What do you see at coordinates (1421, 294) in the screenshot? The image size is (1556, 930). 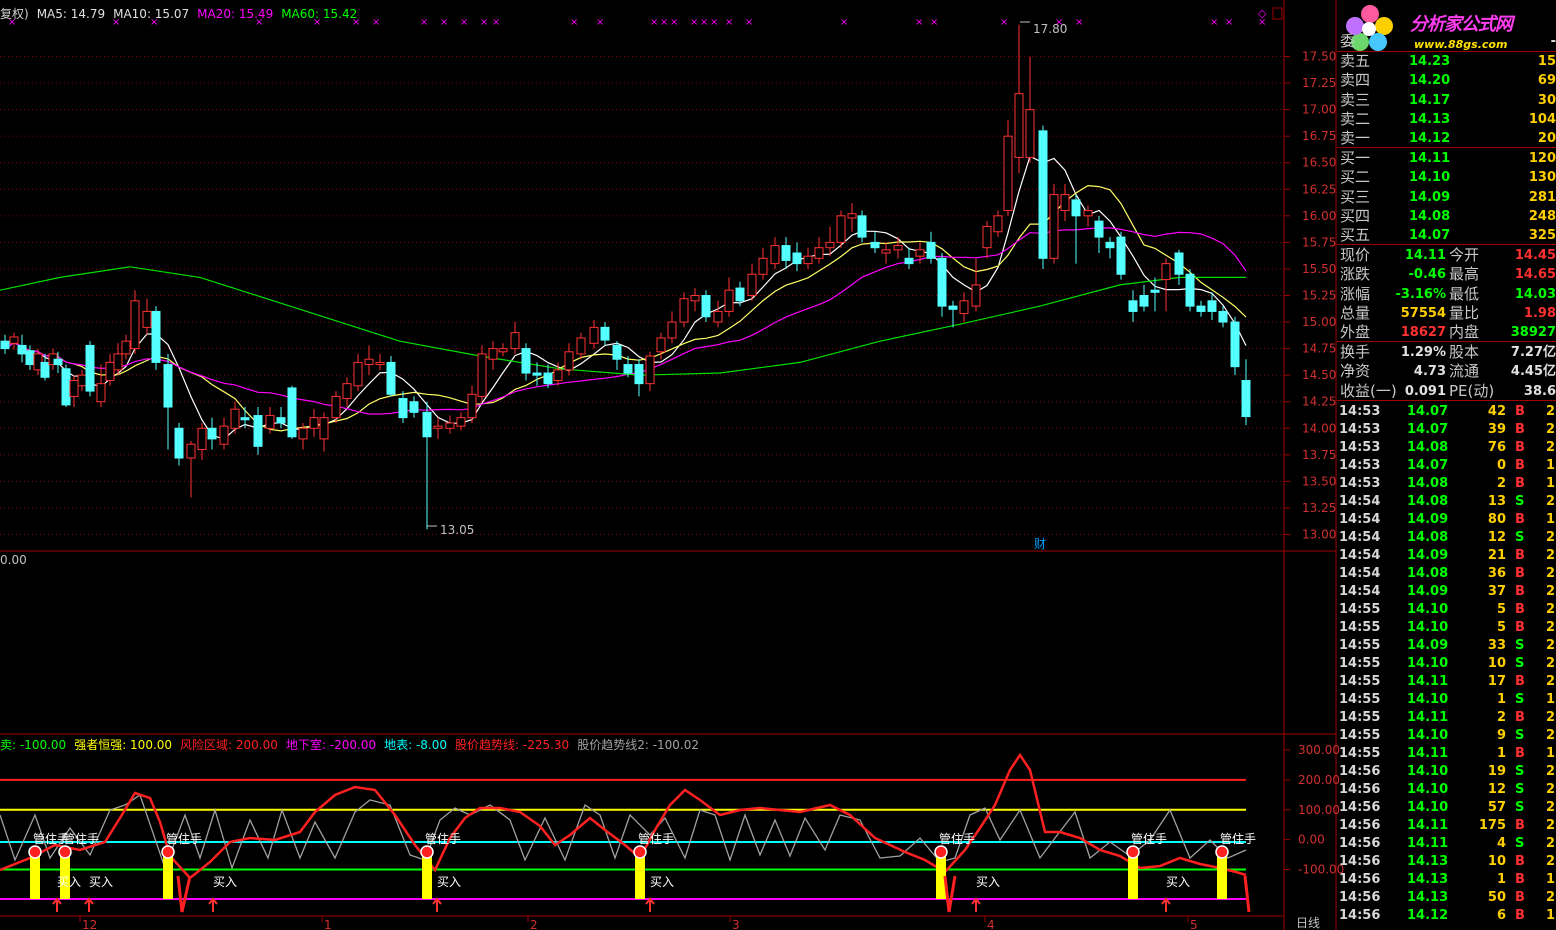 I see `stat-value: -3.16%` at bounding box center [1421, 294].